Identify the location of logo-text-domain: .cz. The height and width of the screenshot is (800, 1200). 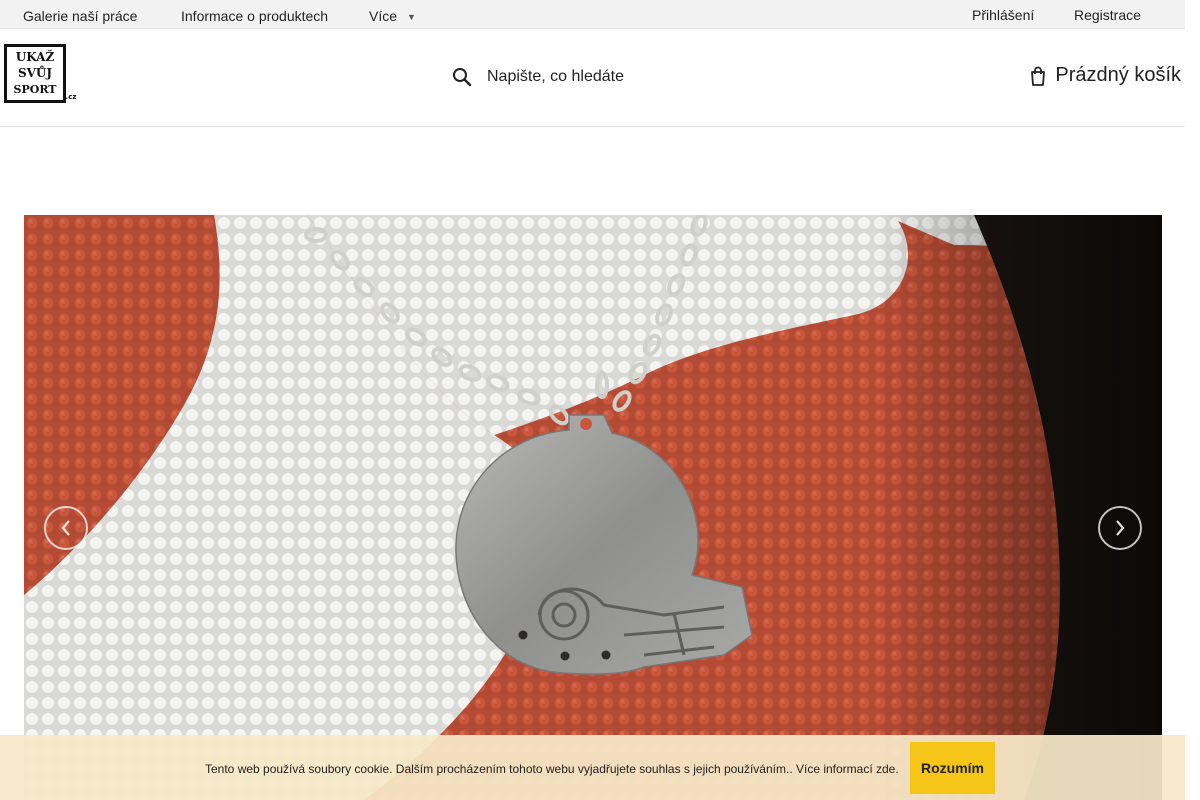
(71, 97).